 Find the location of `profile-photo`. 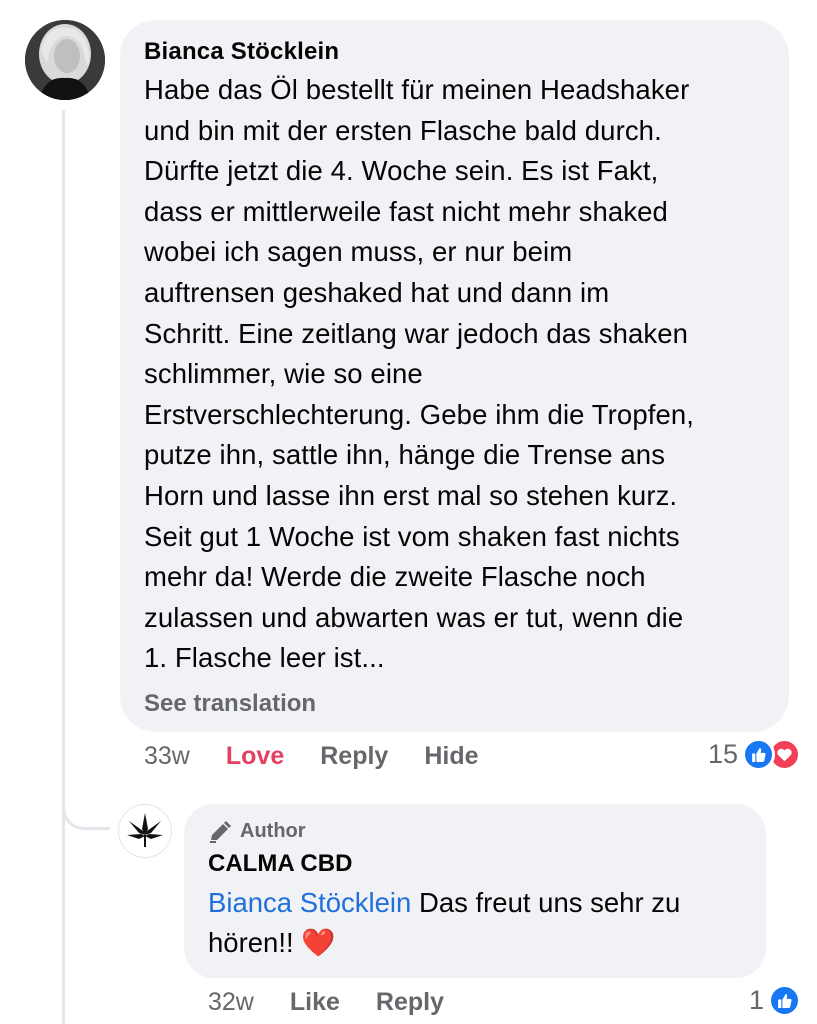

profile-photo is located at coordinates (65, 60).